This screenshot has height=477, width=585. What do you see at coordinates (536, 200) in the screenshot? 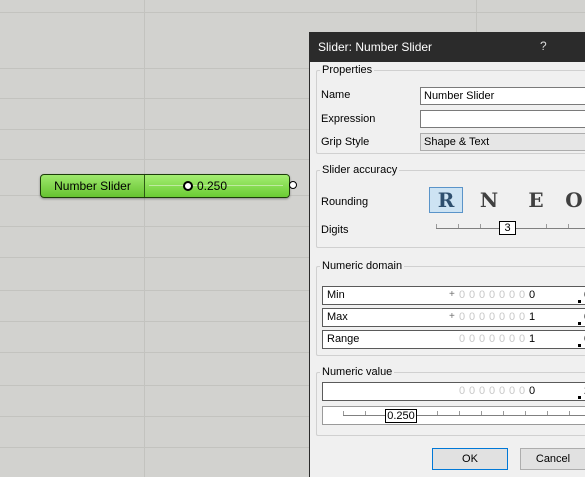
I see `rounding-option-e: E` at bounding box center [536, 200].